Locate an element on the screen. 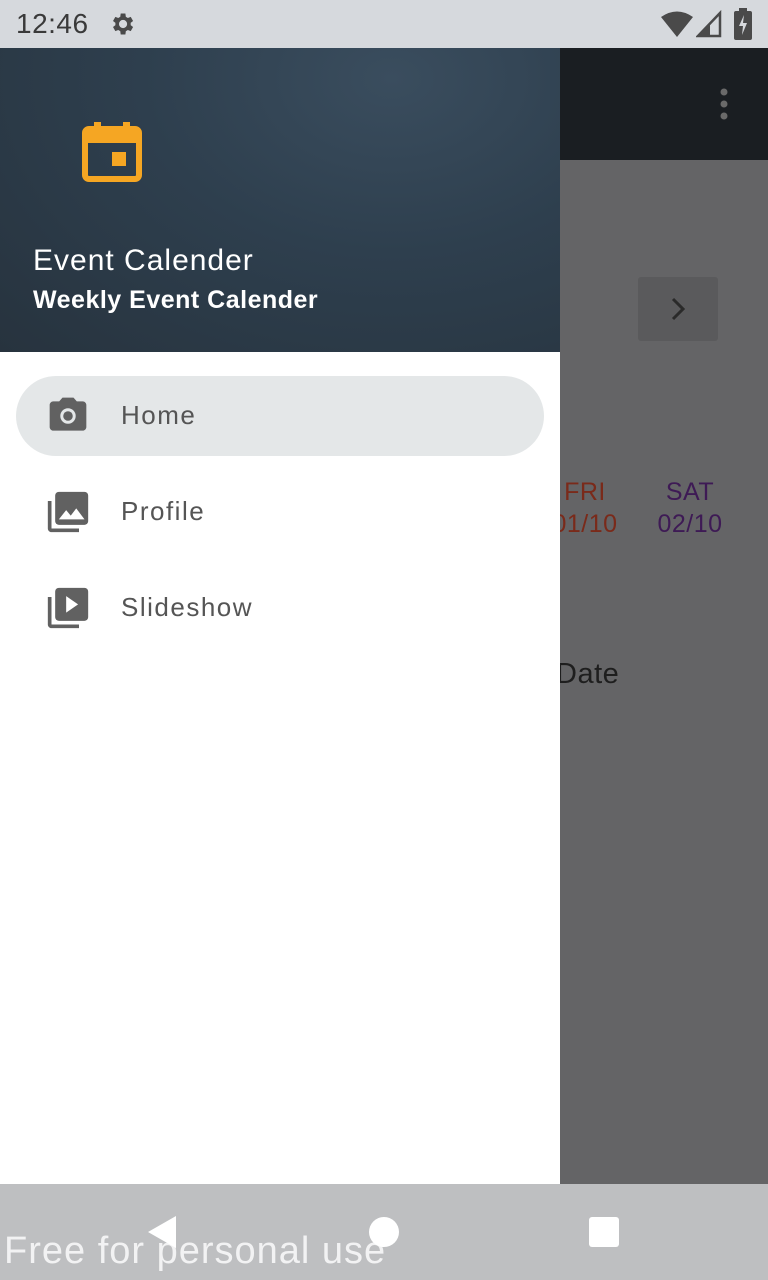  nav-item-label: Home is located at coordinates (159, 415).